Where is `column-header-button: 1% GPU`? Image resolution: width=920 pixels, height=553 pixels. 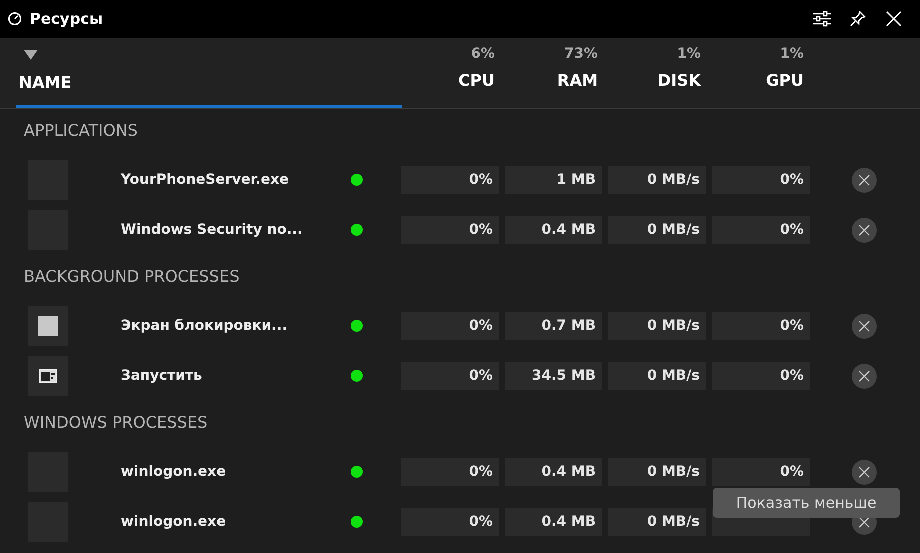 column-header-button: 1% GPU is located at coordinates (762, 73).